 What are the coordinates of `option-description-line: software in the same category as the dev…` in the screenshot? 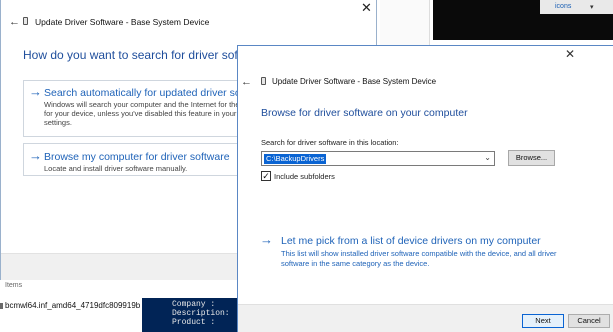 It's located at (355, 263).